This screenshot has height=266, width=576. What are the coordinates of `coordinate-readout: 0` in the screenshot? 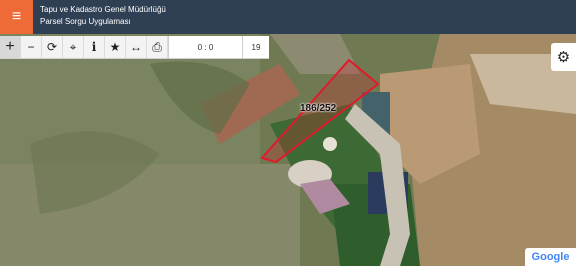 It's located at (205, 47).